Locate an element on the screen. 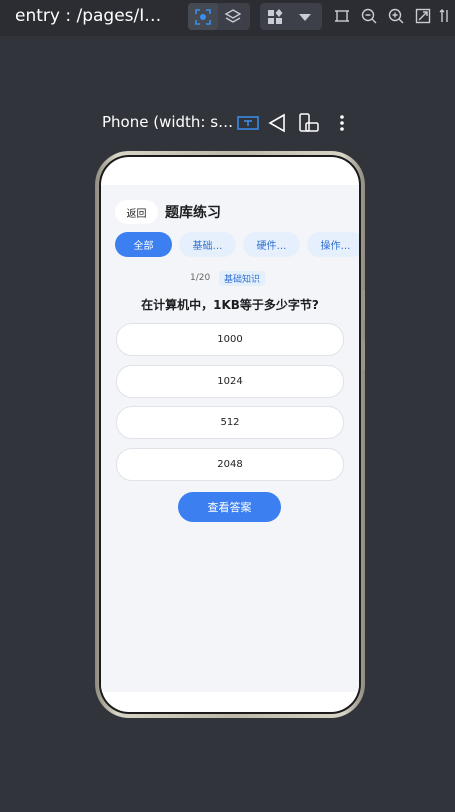 This screenshot has width=455, height=812. volume-button is located at coordinates (363, 305).